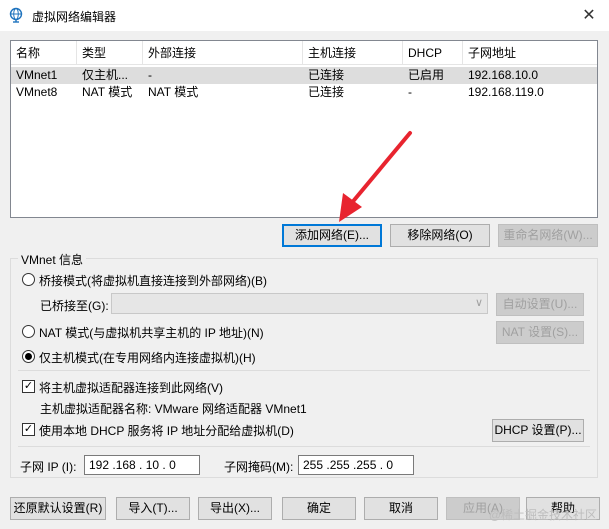 This screenshot has width=609, height=529. I want to click on cell-name: VMnet1, so click(37, 75).